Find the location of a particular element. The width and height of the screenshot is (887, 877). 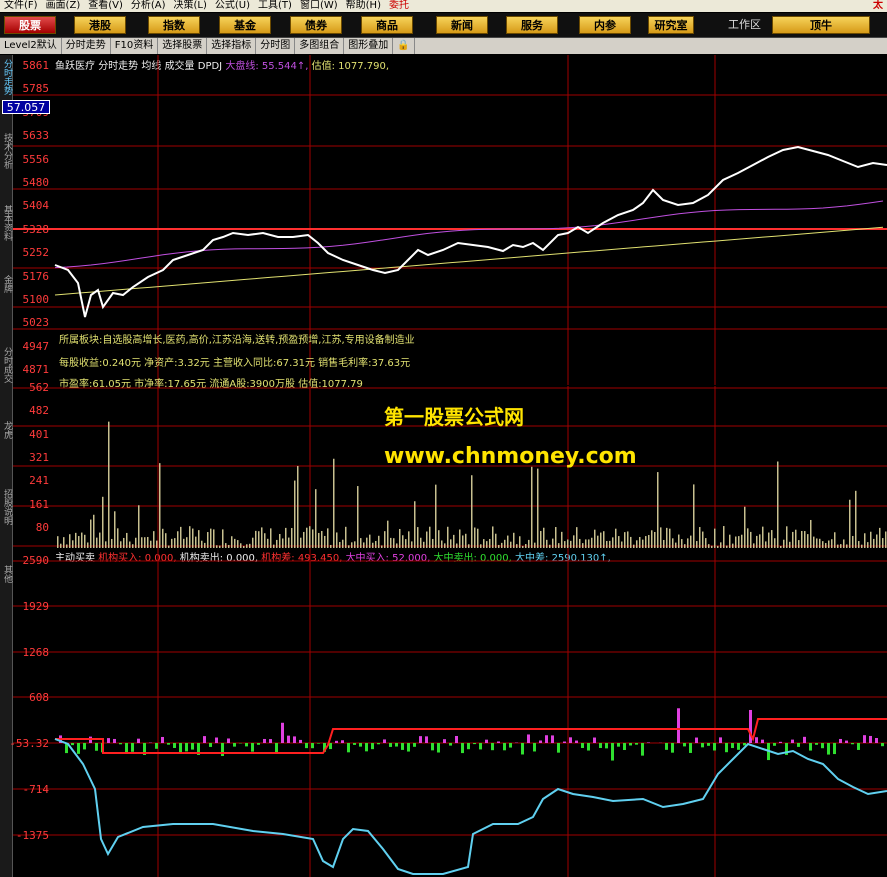

menu-window: 窗口(W) is located at coordinates (319, 6).